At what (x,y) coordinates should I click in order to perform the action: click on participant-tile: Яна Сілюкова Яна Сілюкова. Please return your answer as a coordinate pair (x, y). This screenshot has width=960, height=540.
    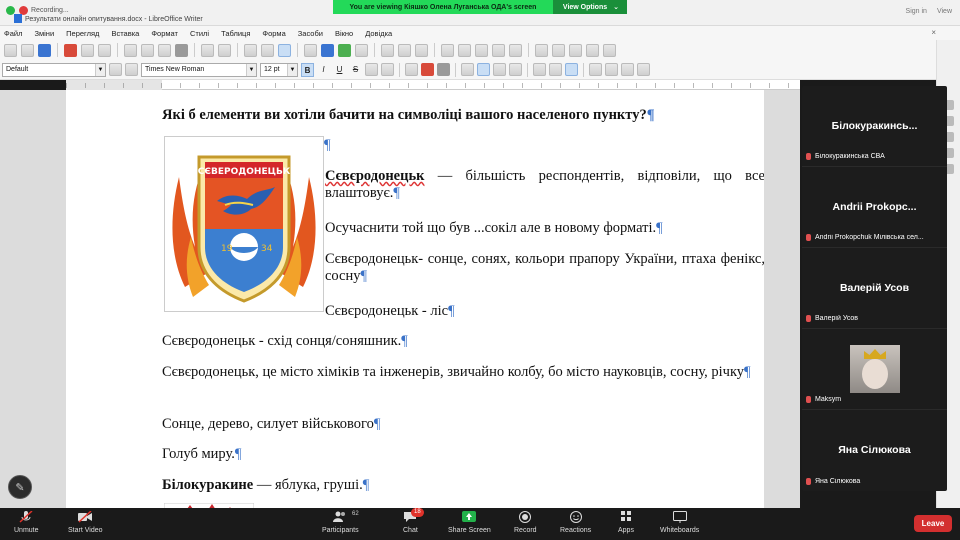
    Looking at the image, I should click on (874, 450).